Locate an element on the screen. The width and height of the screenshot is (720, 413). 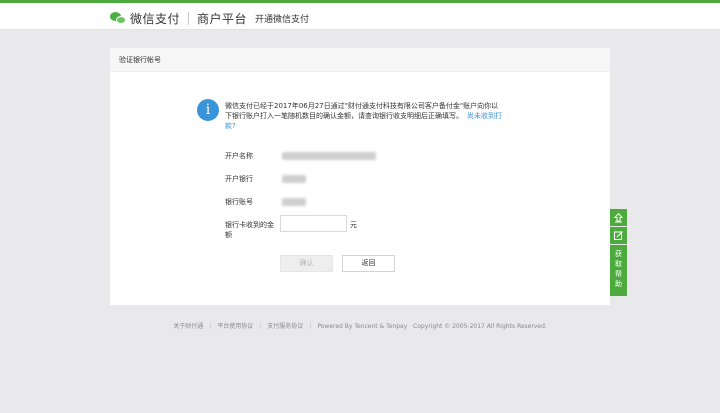
footer-link-about: 关于财付通 is located at coordinates (188, 326).